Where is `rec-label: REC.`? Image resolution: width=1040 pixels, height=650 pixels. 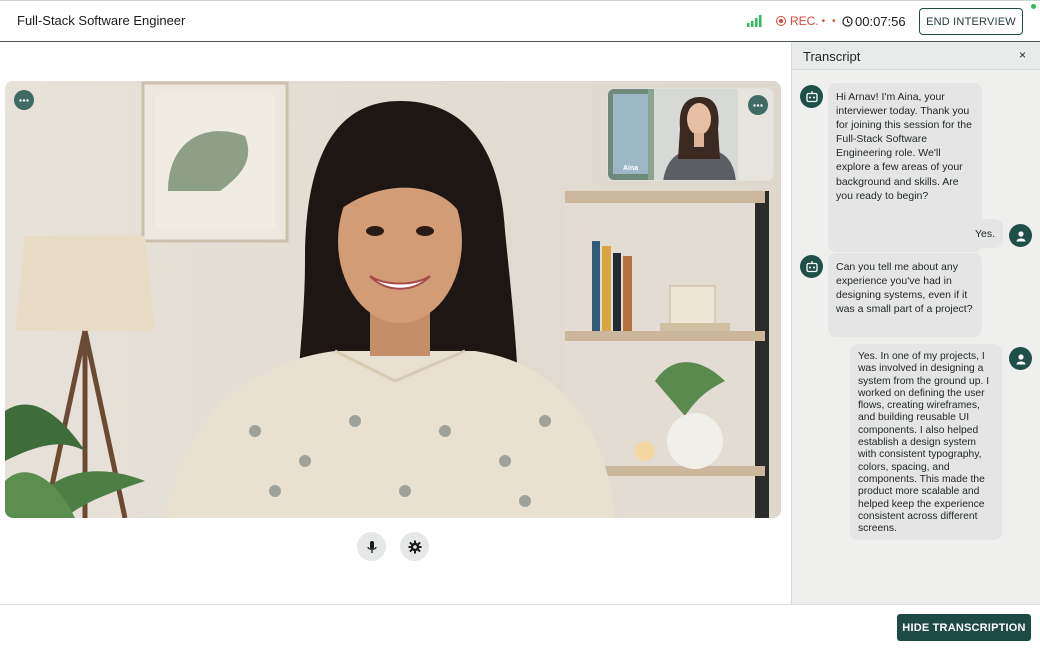
rec-label: REC. is located at coordinates (804, 21).